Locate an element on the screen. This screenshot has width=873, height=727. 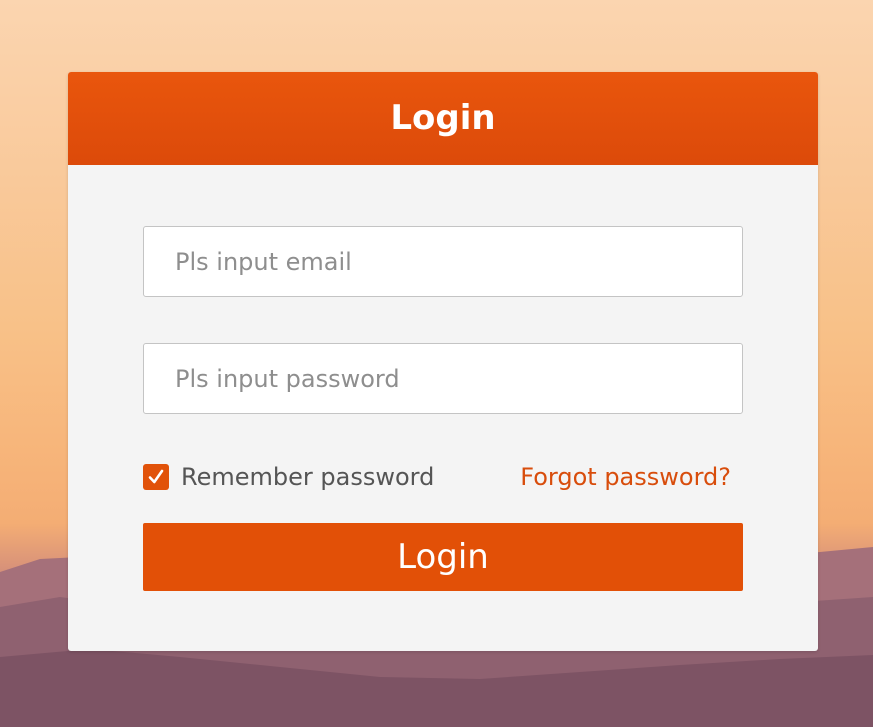
password-input is located at coordinates (443, 378).